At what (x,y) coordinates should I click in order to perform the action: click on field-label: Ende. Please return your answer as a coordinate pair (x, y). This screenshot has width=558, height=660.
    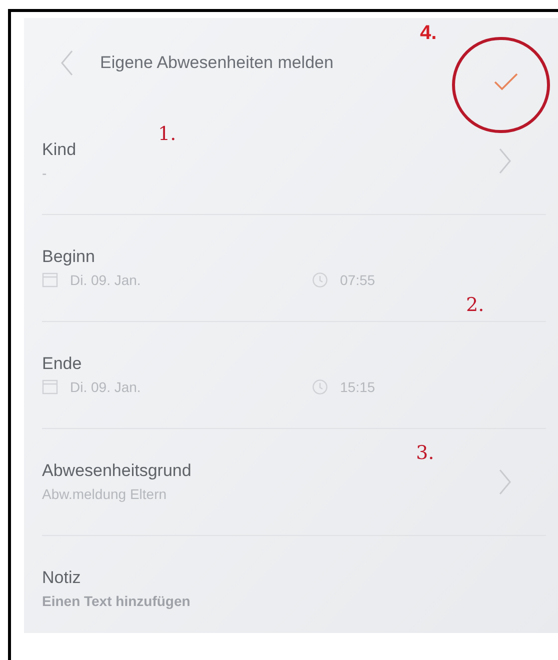
    Looking at the image, I should click on (62, 364).